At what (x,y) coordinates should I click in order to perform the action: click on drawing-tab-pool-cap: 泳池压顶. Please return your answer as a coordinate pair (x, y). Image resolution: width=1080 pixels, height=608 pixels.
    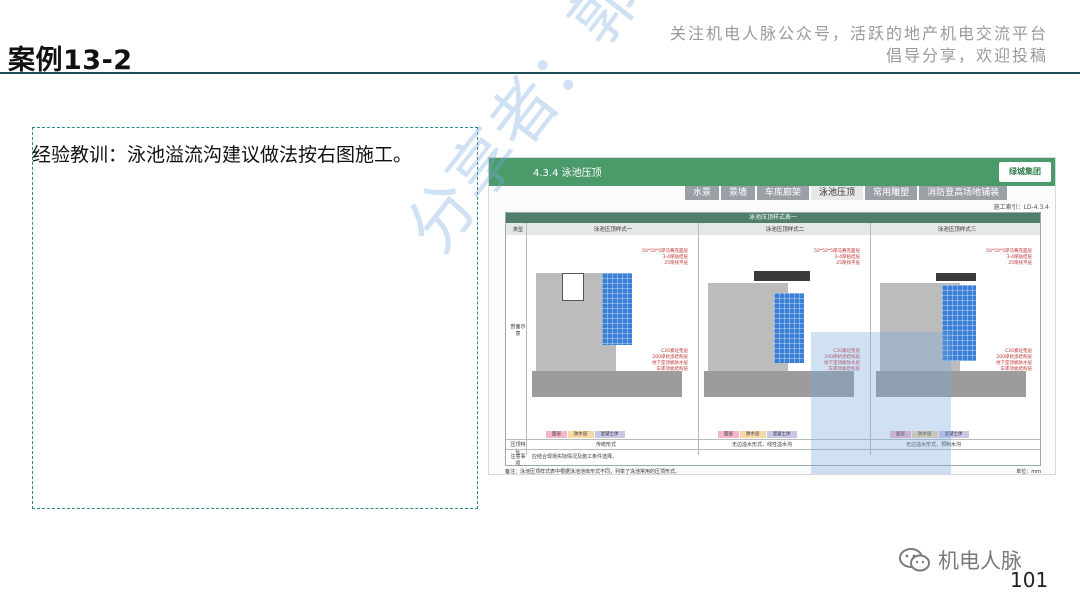
    Looking at the image, I should click on (837, 193).